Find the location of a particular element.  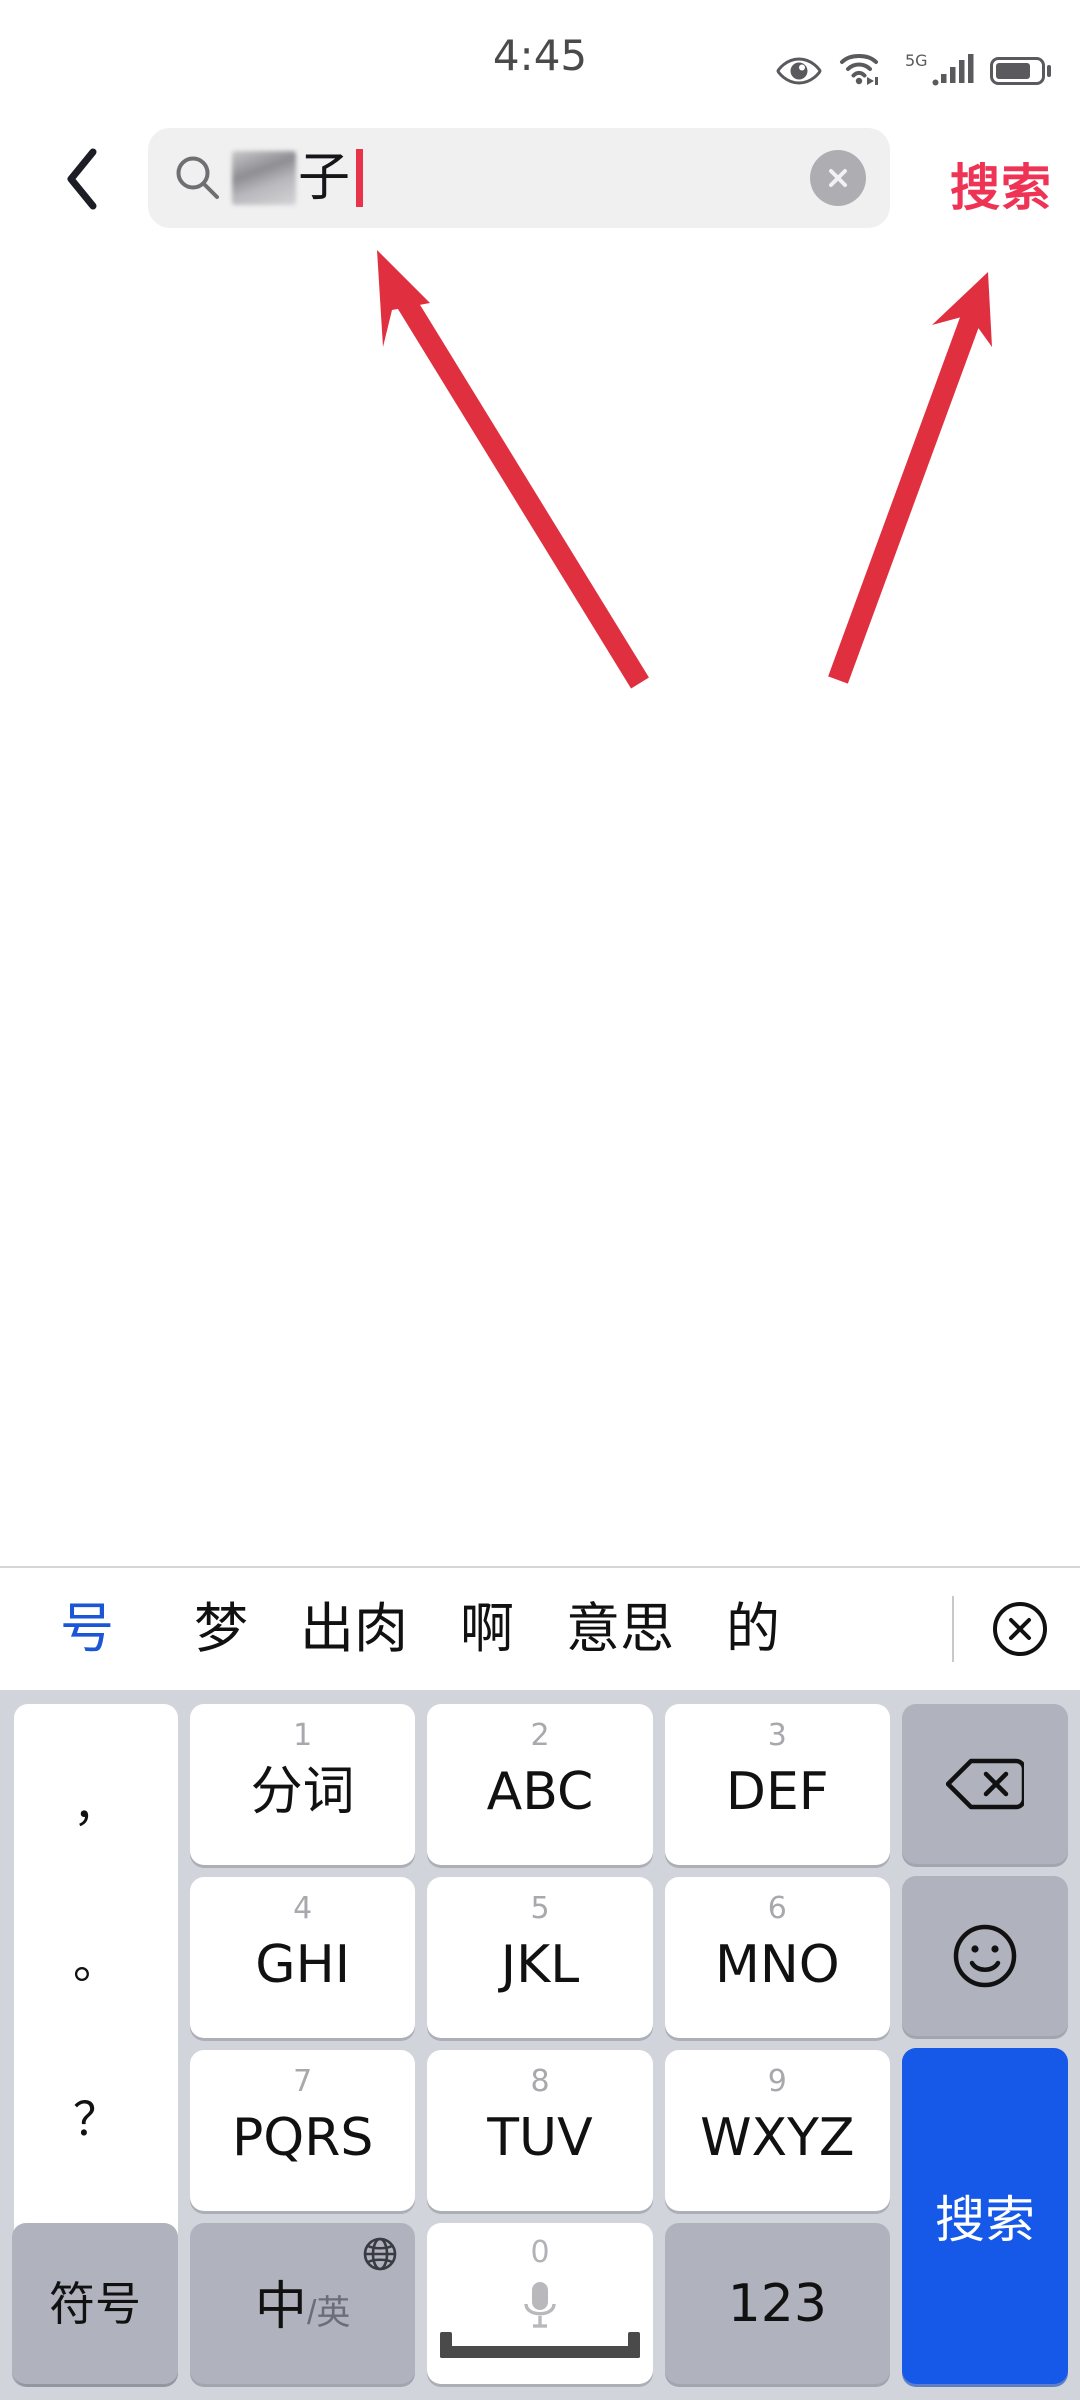

punct-period: 。 is located at coordinates (96, 1961).